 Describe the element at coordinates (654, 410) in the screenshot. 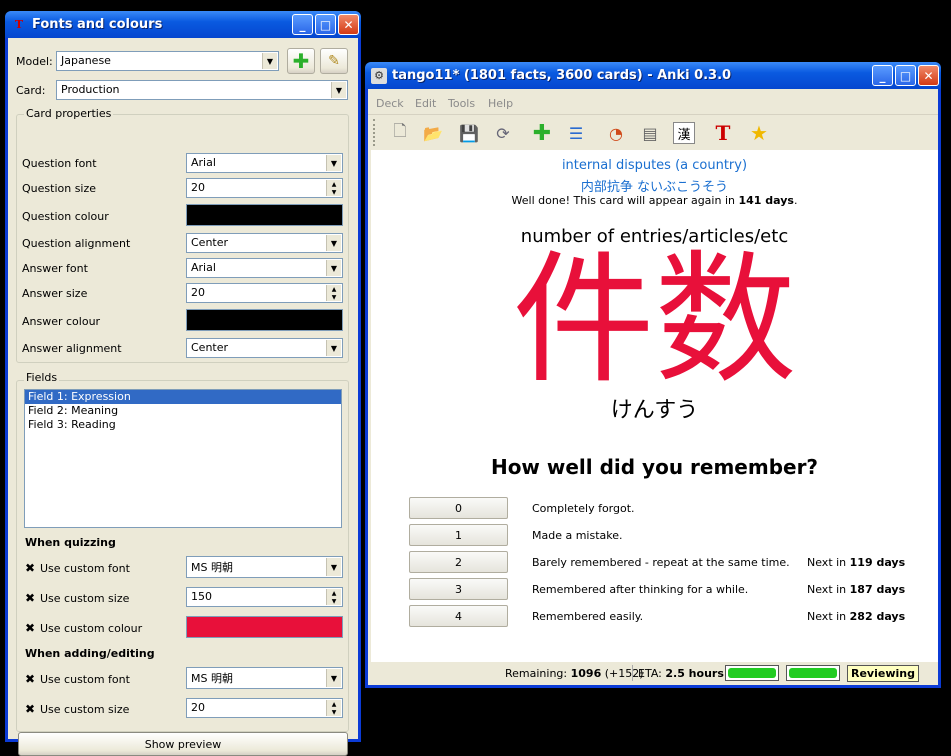

I see `reading-text: けんすう` at that location.